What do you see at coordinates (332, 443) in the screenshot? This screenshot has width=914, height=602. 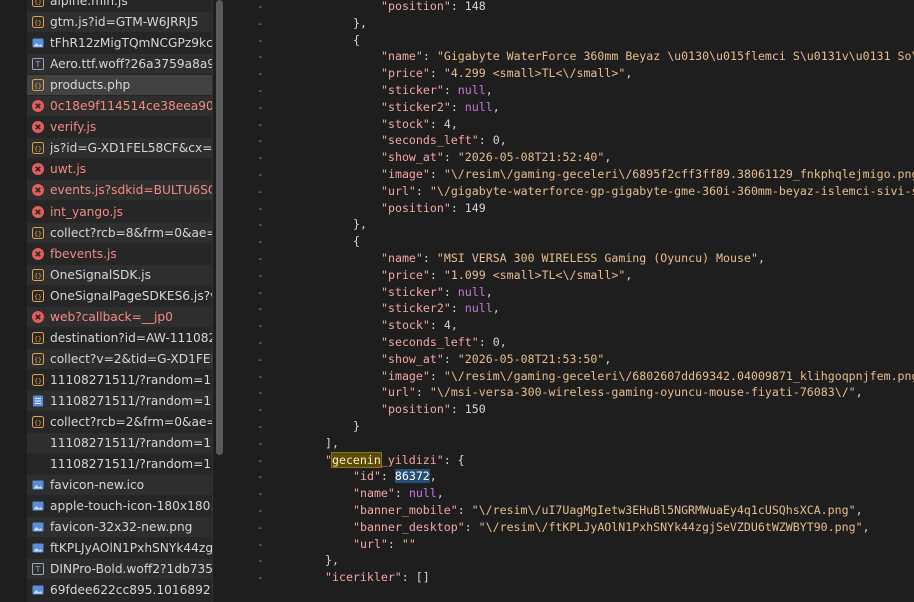 I see `json-line: ],` at bounding box center [332, 443].